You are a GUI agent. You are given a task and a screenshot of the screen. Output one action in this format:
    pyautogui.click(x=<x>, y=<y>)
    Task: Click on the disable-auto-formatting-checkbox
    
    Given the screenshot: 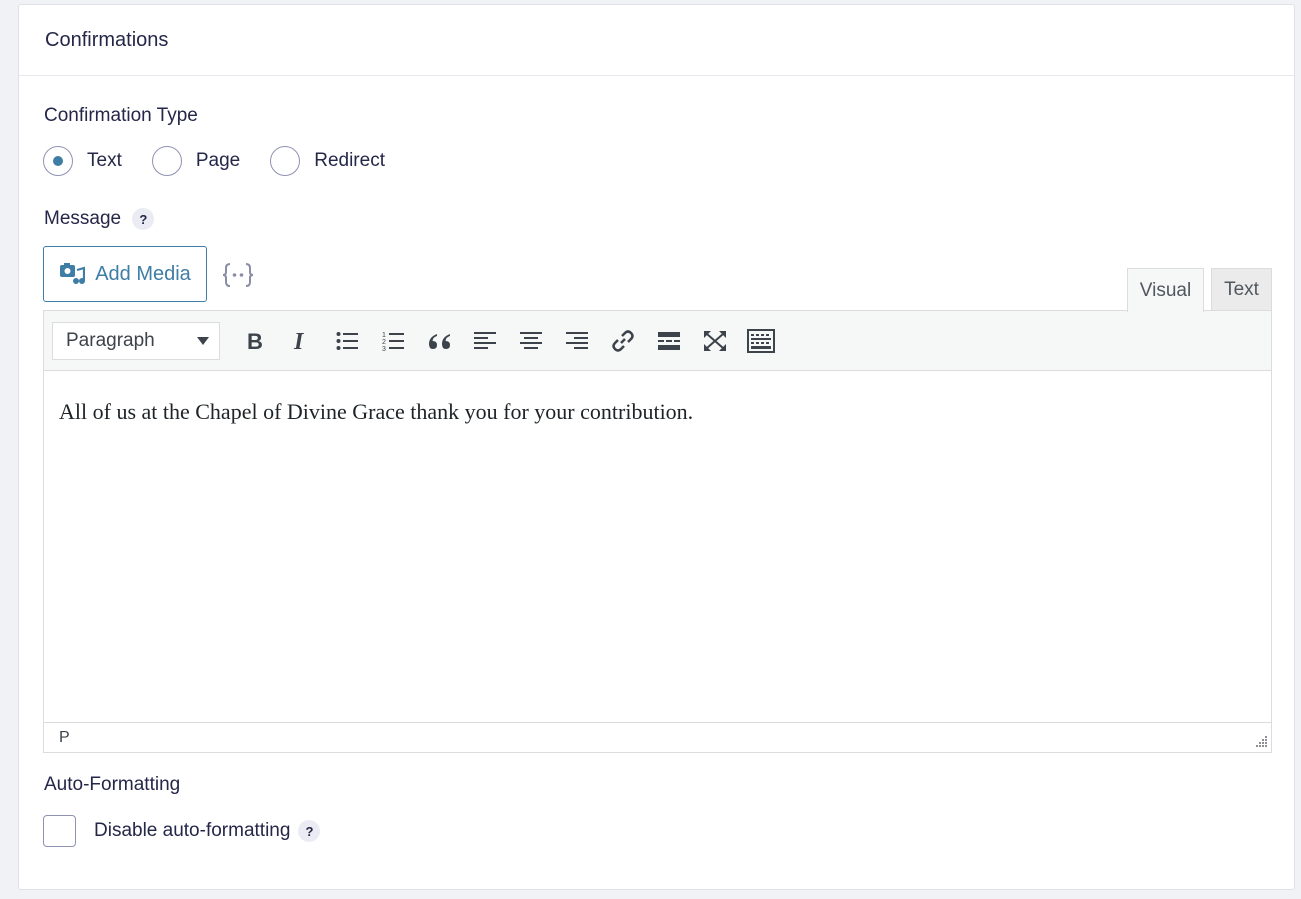 What is the action you would take?
    pyautogui.click(x=59, y=831)
    